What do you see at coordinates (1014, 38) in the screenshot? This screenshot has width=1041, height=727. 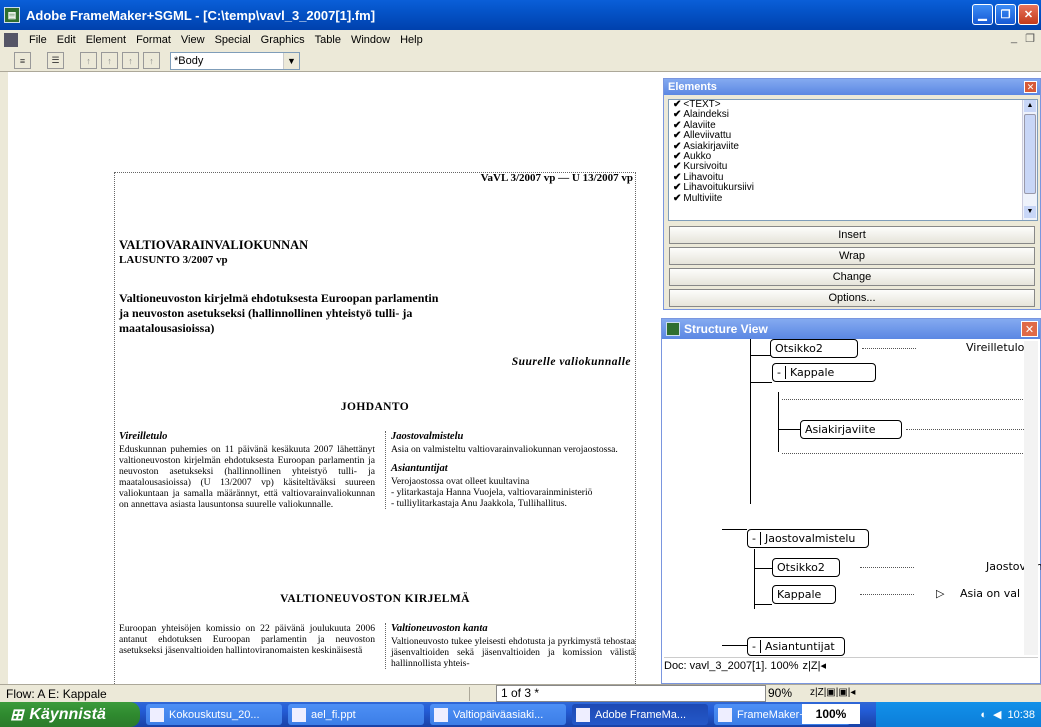 I see `doc-minimize-icon: _` at bounding box center [1014, 38].